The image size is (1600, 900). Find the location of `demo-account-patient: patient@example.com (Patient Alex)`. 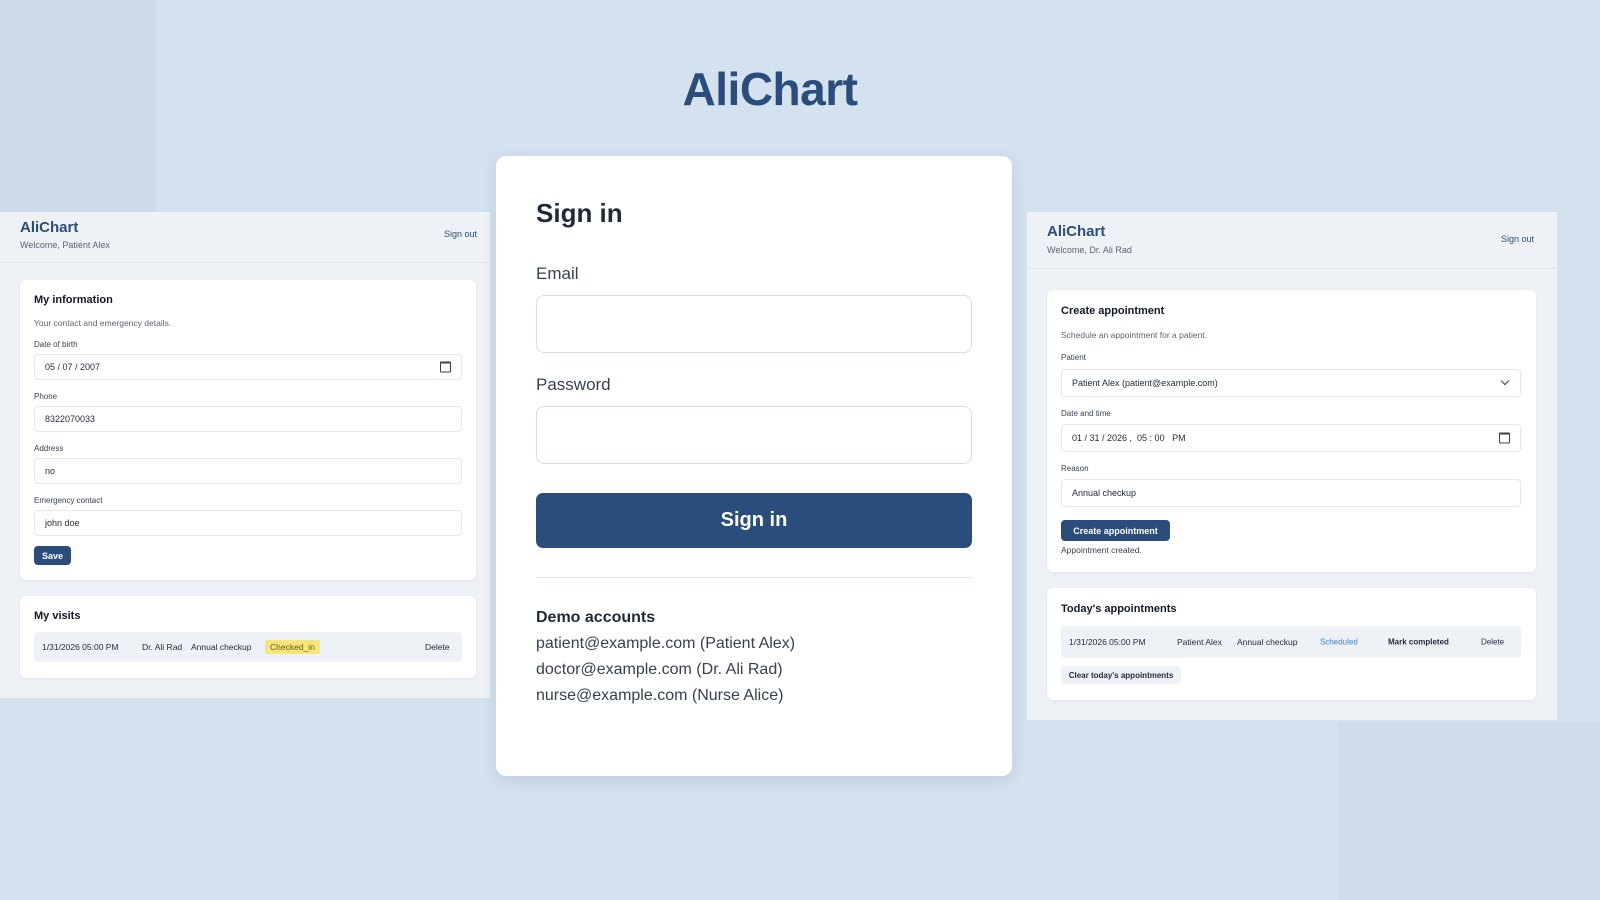

demo-account-patient: patient@example.com (Patient Alex) is located at coordinates (666, 643).